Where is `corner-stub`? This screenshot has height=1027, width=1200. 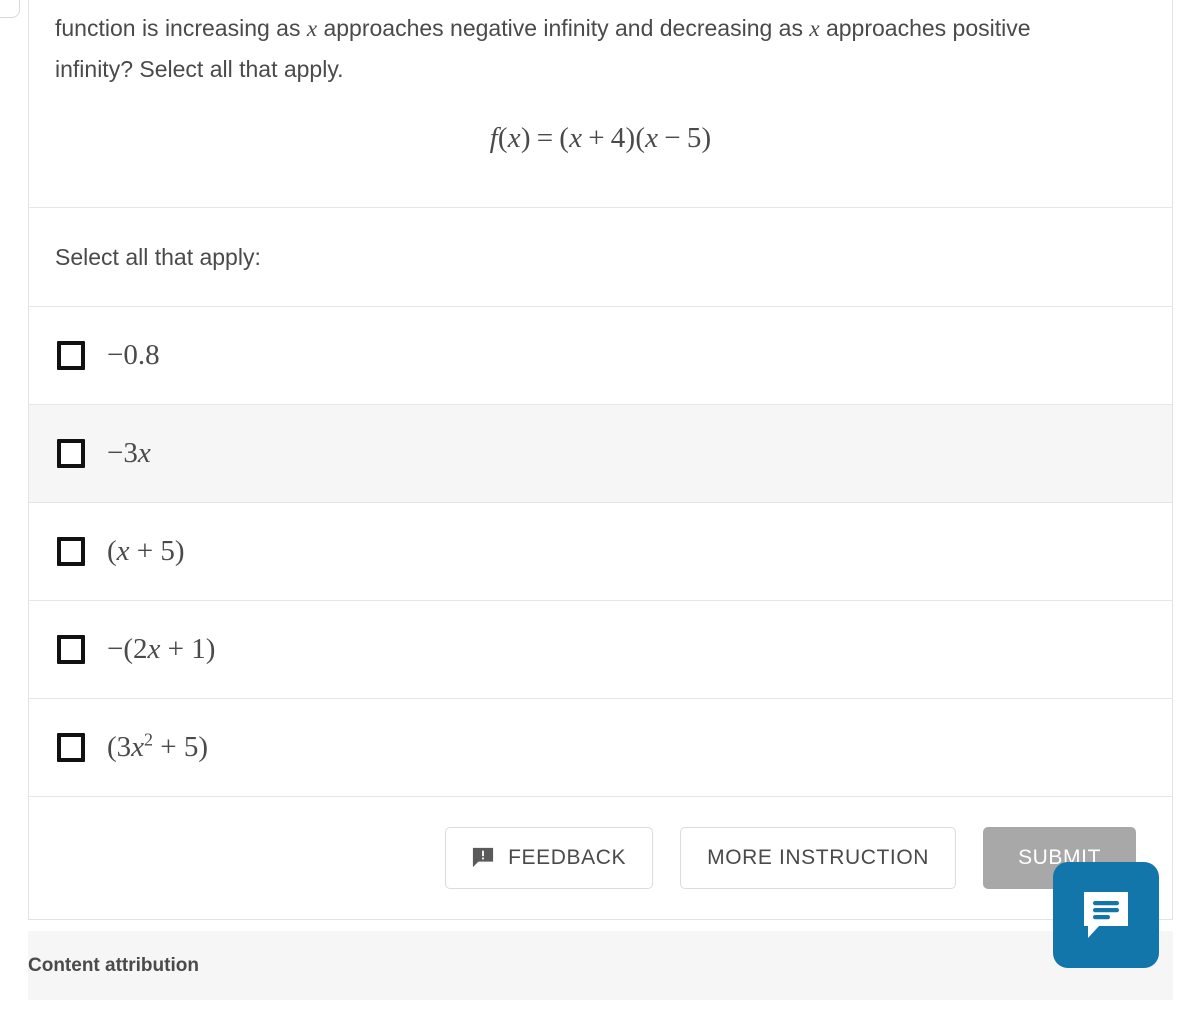 corner-stub is located at coordinates (10, 9).